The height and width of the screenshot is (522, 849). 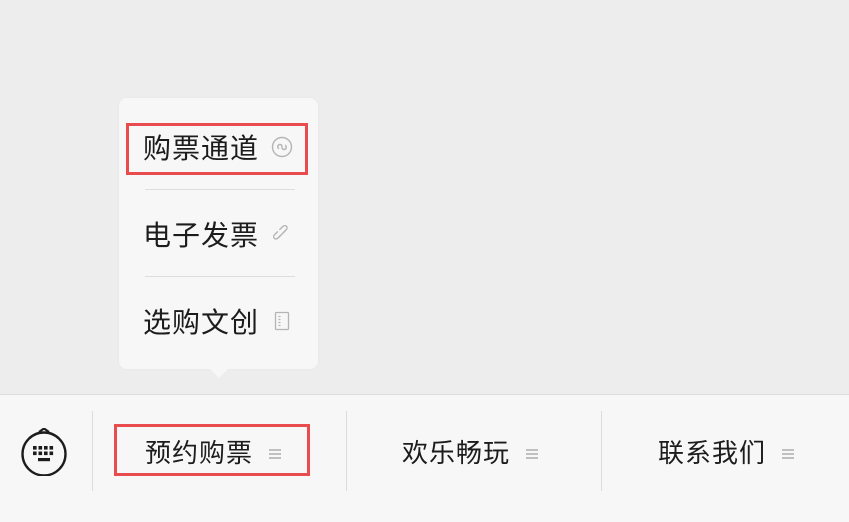 I want to click on link-icon, so click(x=282, y=234).